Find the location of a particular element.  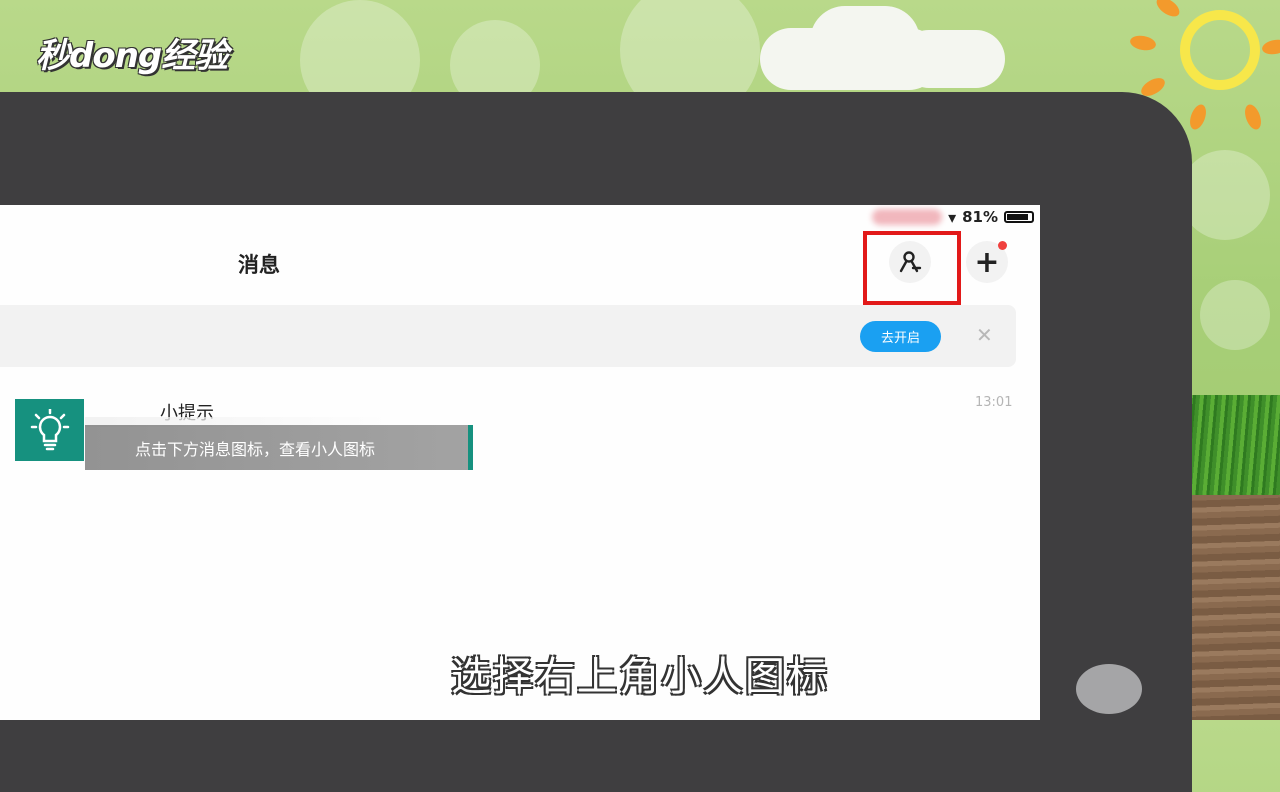

wifi-icon: ▾ is located at coordinates (952, 217).